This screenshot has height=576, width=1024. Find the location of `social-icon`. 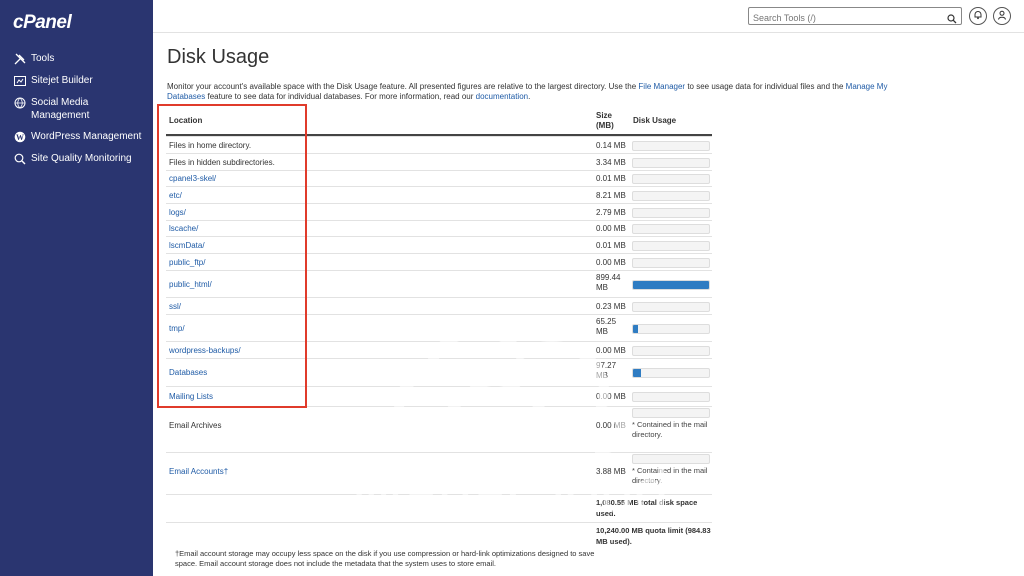

social-icon is located at coordinates (19, 102).